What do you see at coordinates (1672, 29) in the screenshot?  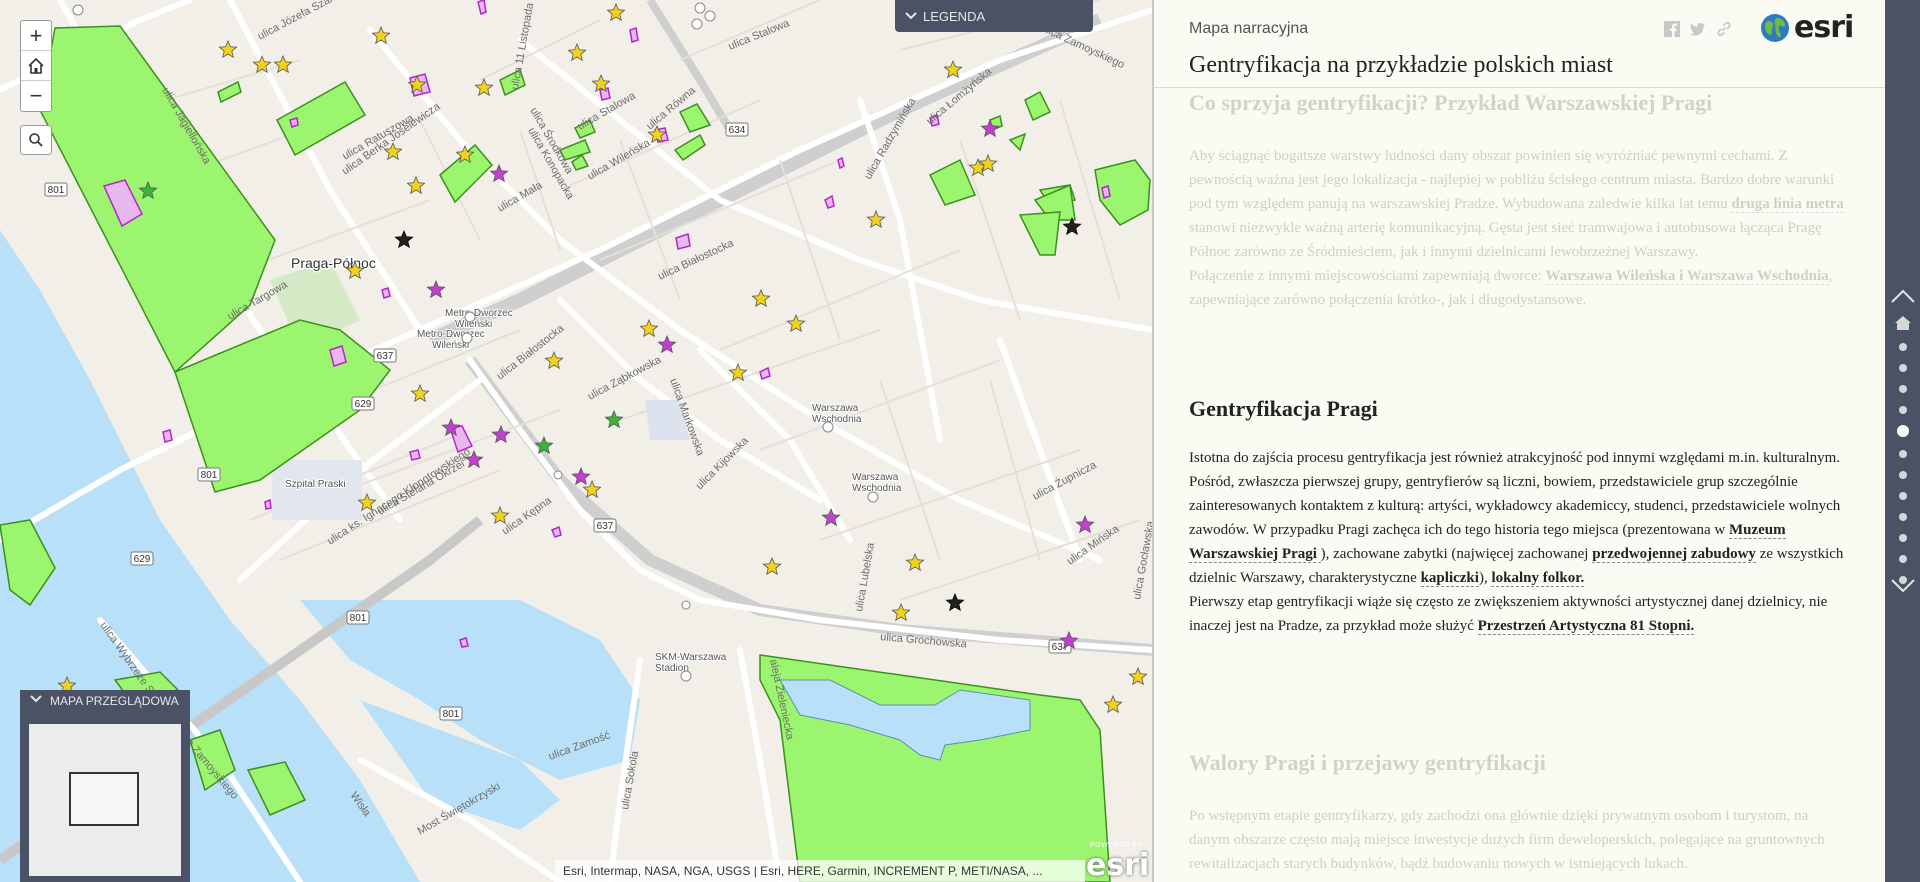 I see `facebook-icon` at bounding box center [1672, 29].